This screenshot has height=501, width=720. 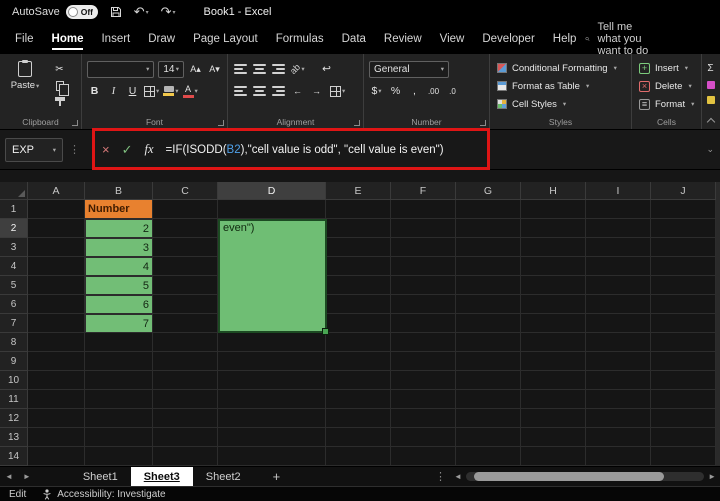 I want to click on tab-review: Review, so click(x=403, y=39).